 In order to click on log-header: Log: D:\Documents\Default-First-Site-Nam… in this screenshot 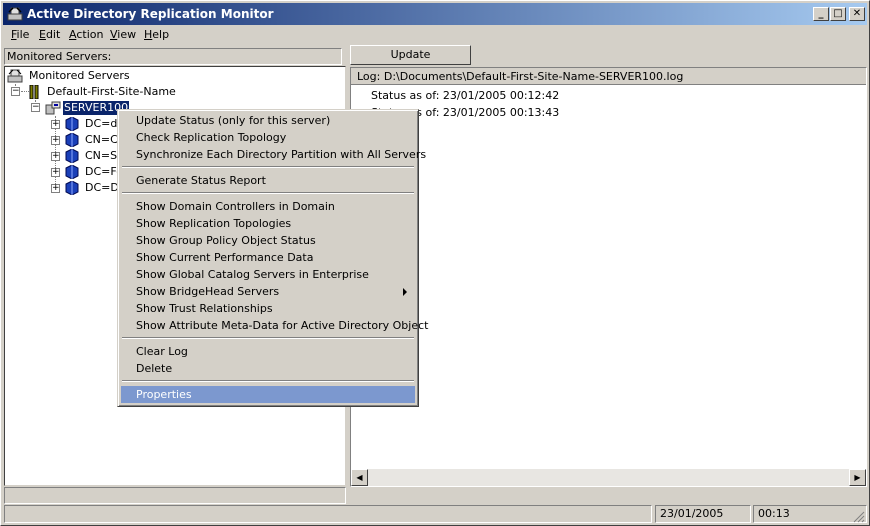, I will do `click(608, 76)`.